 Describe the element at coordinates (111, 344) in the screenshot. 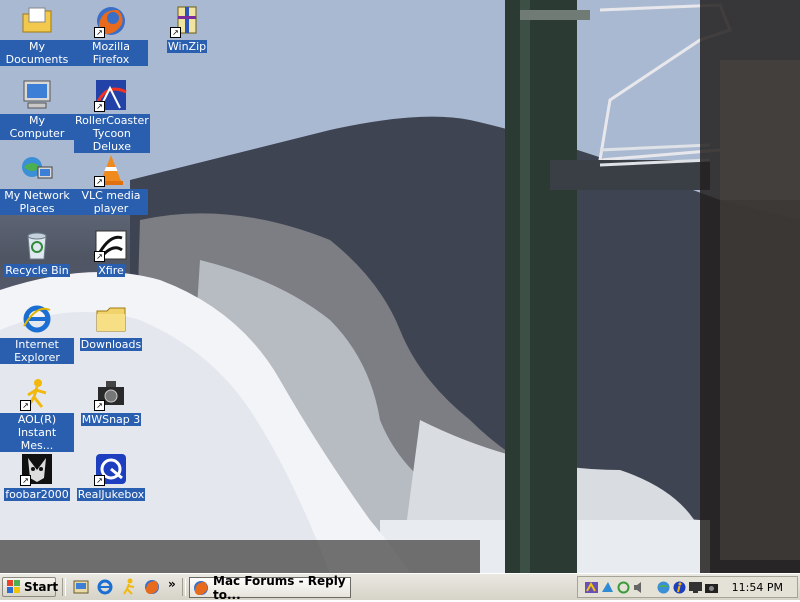

I see `icon-label: Downloads` at that location.